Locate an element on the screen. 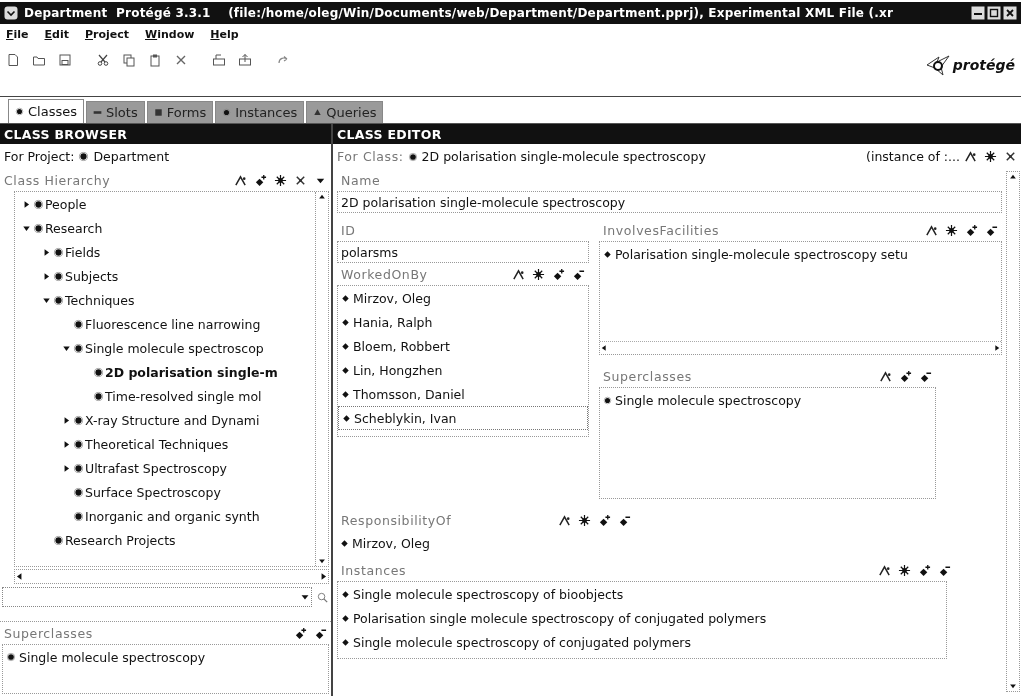  list-item: Hania, Ralph is located at coordinates (463, 322).